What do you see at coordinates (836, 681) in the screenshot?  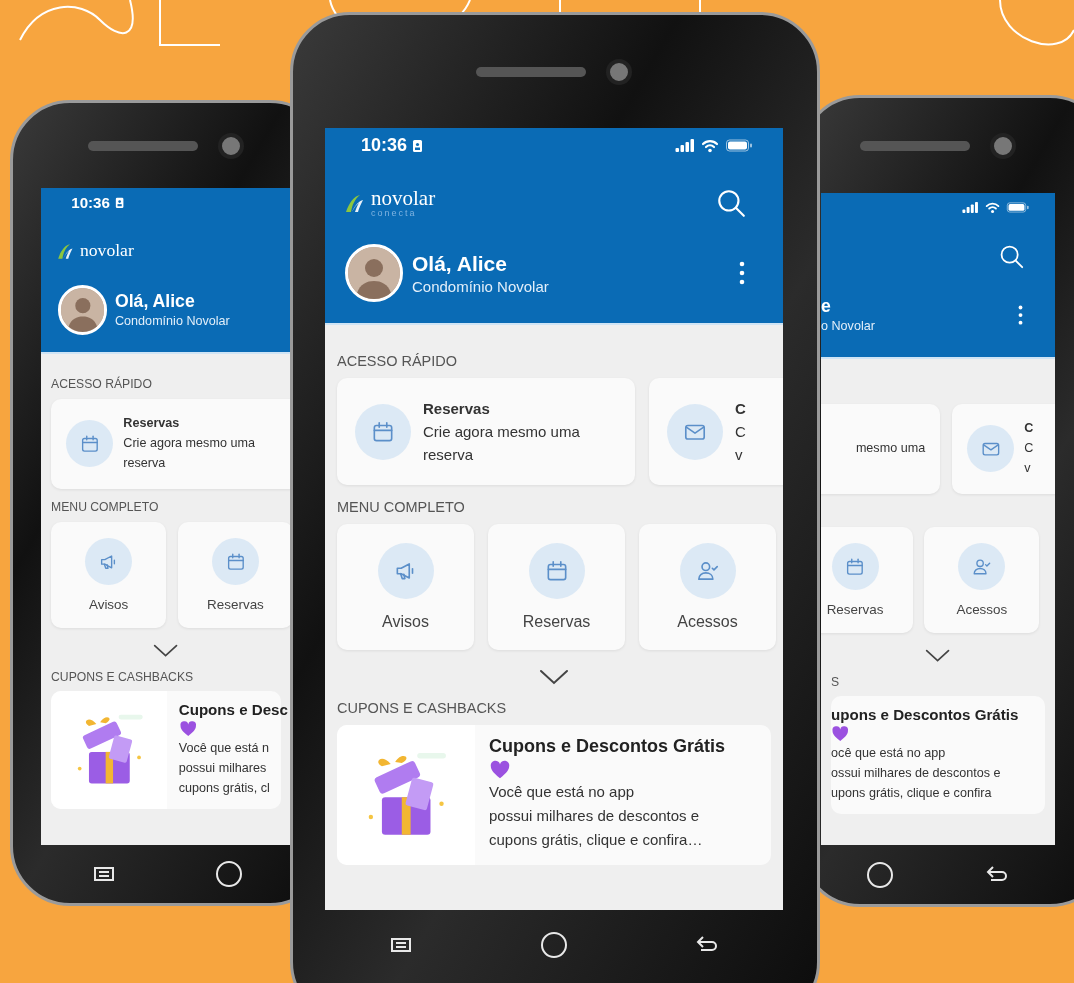 I see `section-heading: S` at bounding box center [836, 681].